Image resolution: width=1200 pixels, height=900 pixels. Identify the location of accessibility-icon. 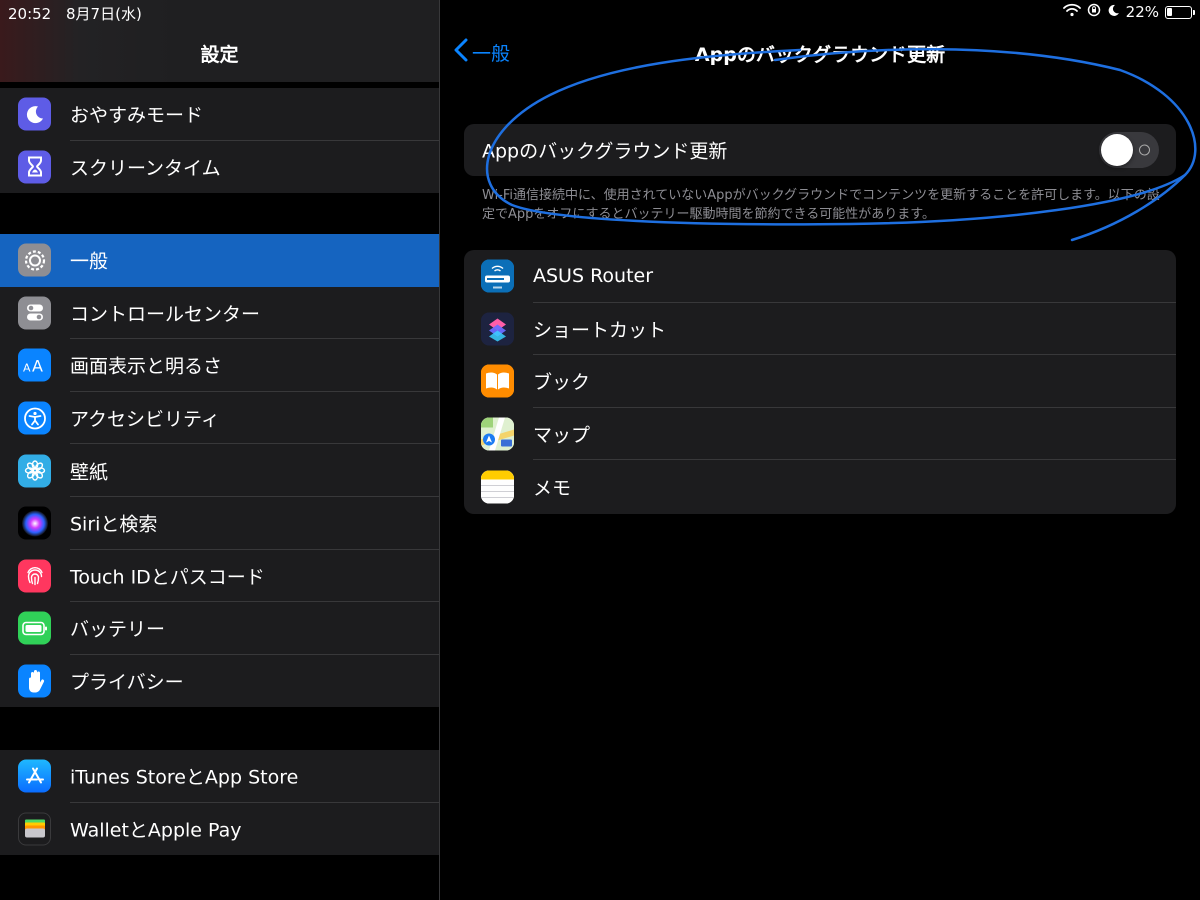
(34, 418).